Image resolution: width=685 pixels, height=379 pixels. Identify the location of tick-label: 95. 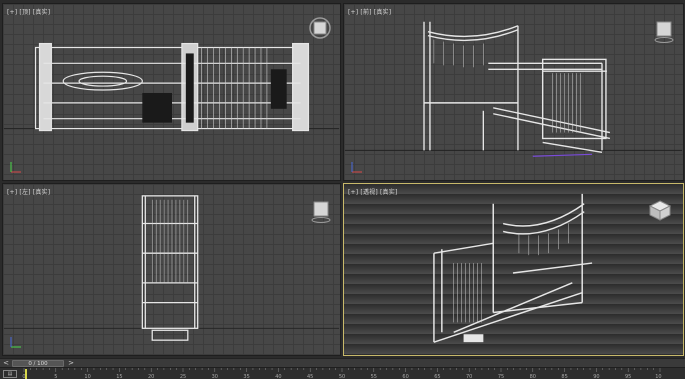
(628, 376).